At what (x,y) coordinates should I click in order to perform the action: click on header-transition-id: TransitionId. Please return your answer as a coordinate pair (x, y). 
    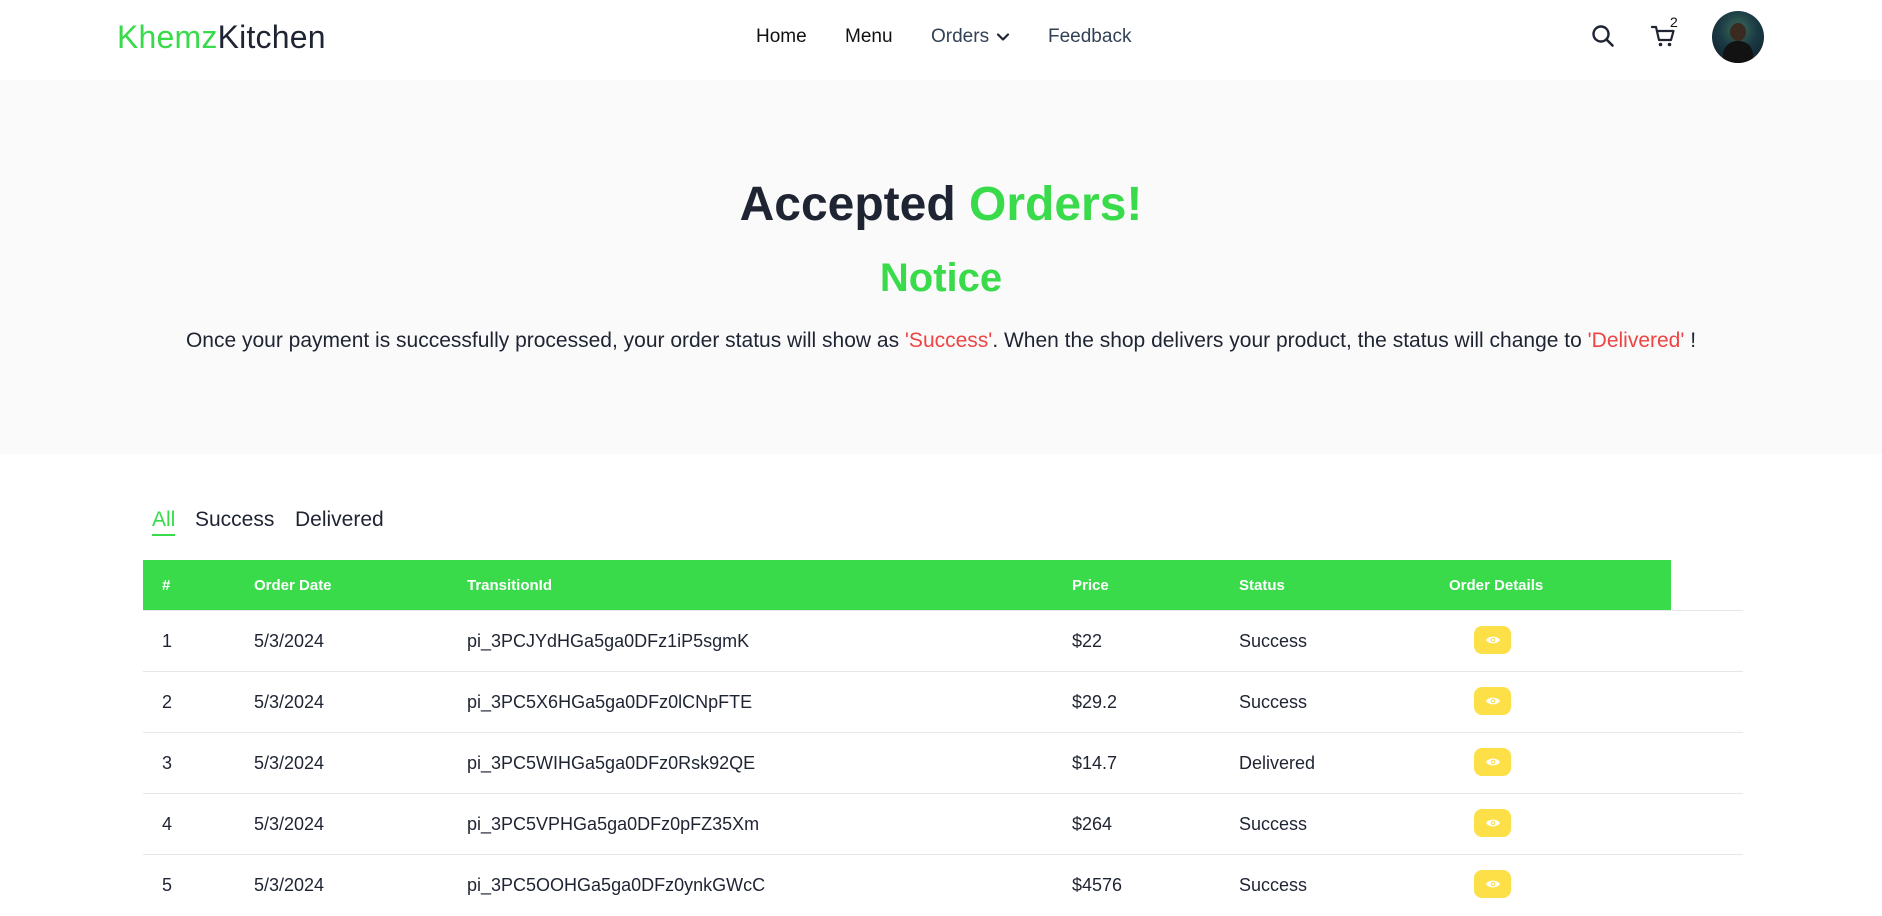
    Looking at the image, I should click on (510, 585).